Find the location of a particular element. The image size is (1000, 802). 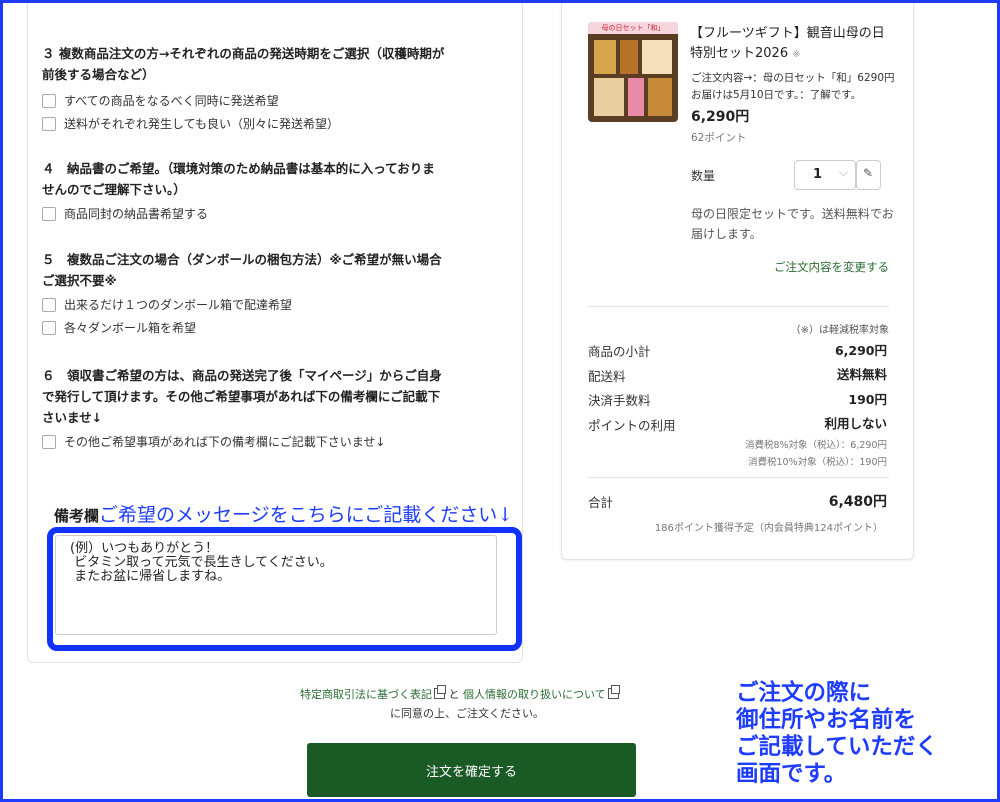

subtotal-label: 商品の小計 is located at coordinates (619, 351).